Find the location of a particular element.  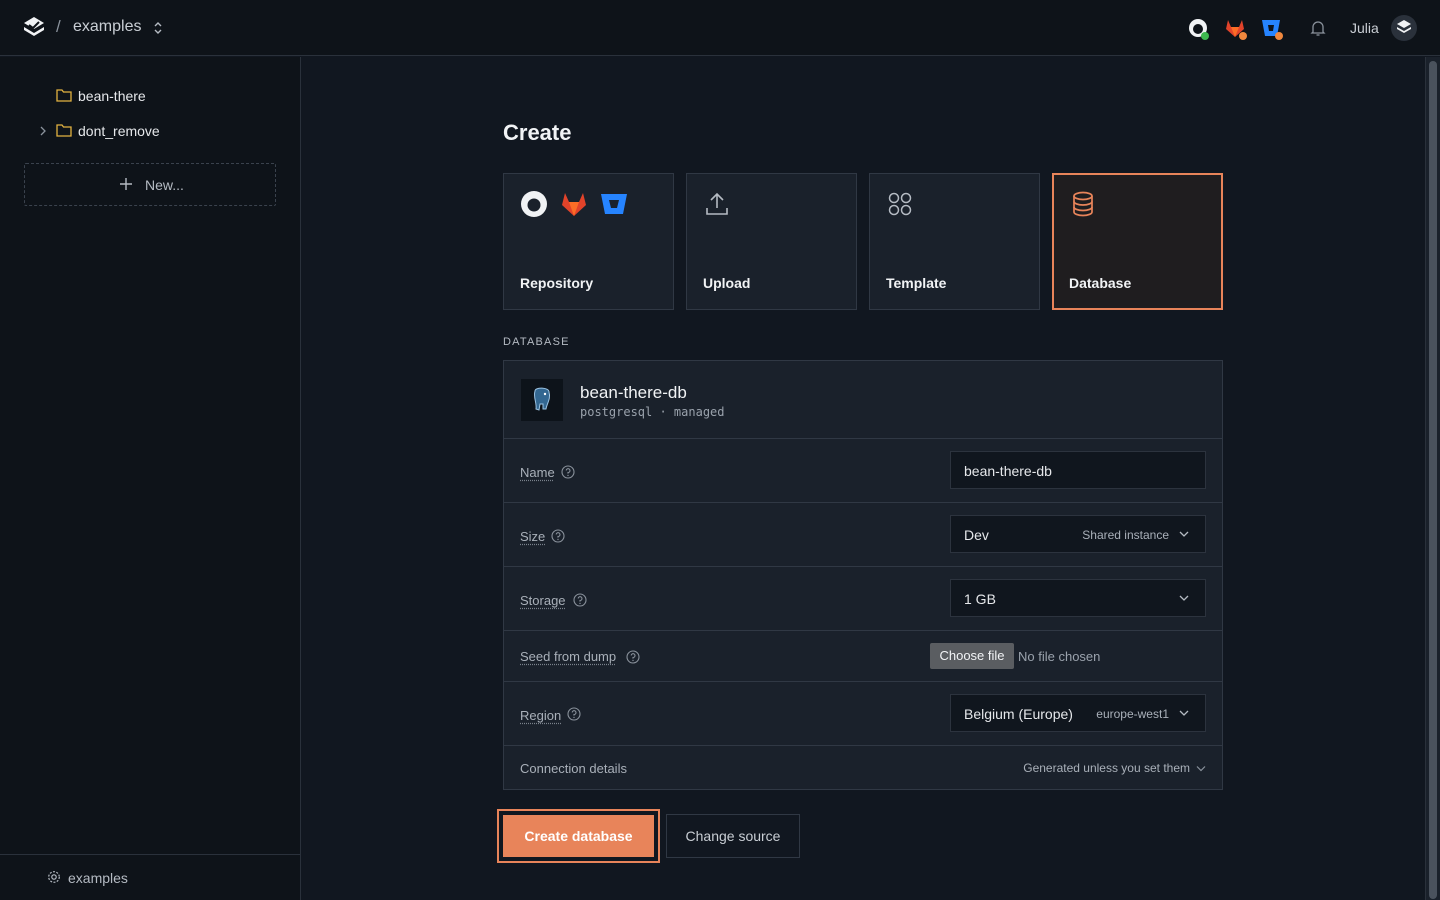

bell-icon is located at coordinates (1318, 28).